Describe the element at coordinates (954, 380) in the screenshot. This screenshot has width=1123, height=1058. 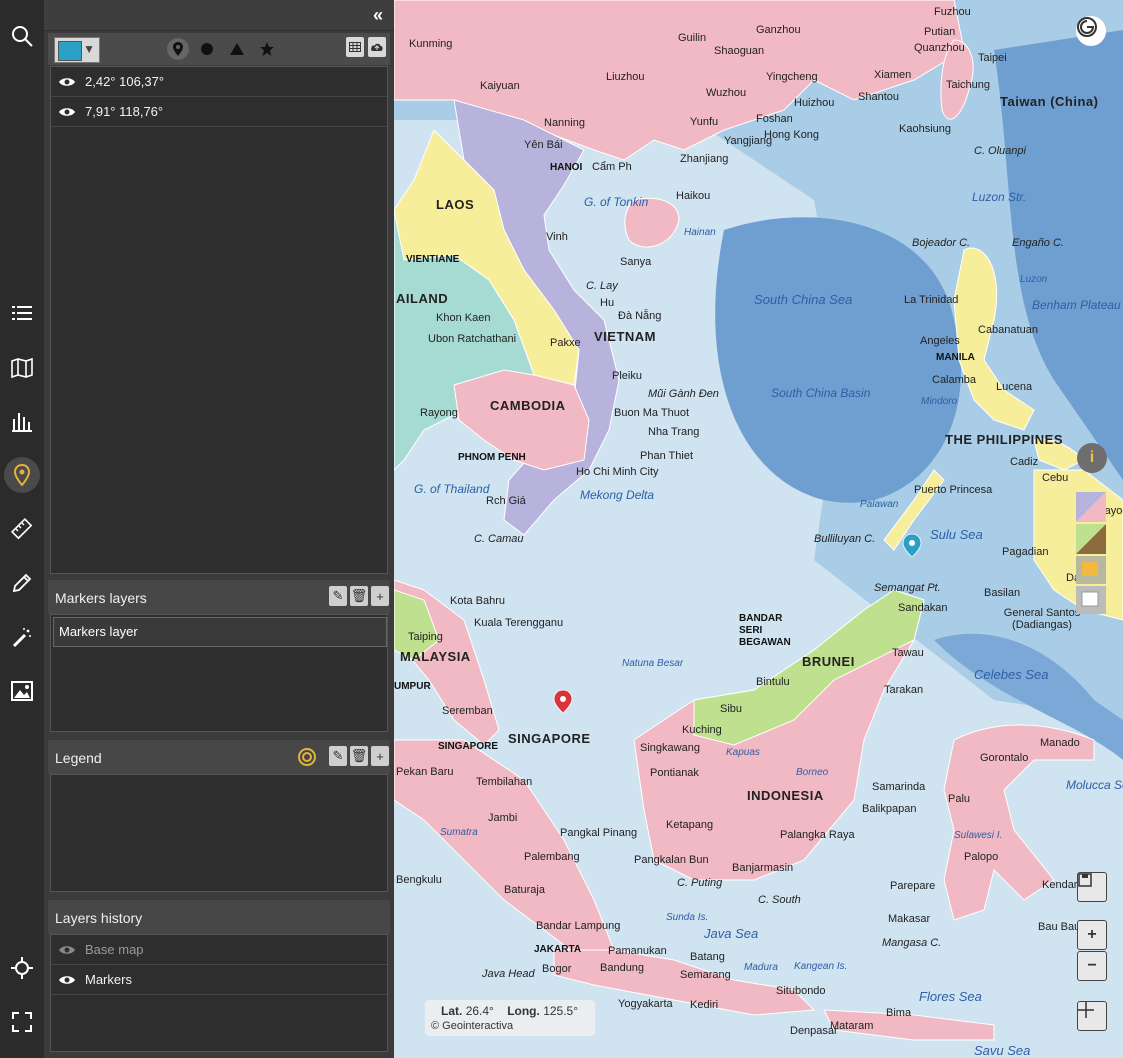
I see `city-label: Calamba` at that location.